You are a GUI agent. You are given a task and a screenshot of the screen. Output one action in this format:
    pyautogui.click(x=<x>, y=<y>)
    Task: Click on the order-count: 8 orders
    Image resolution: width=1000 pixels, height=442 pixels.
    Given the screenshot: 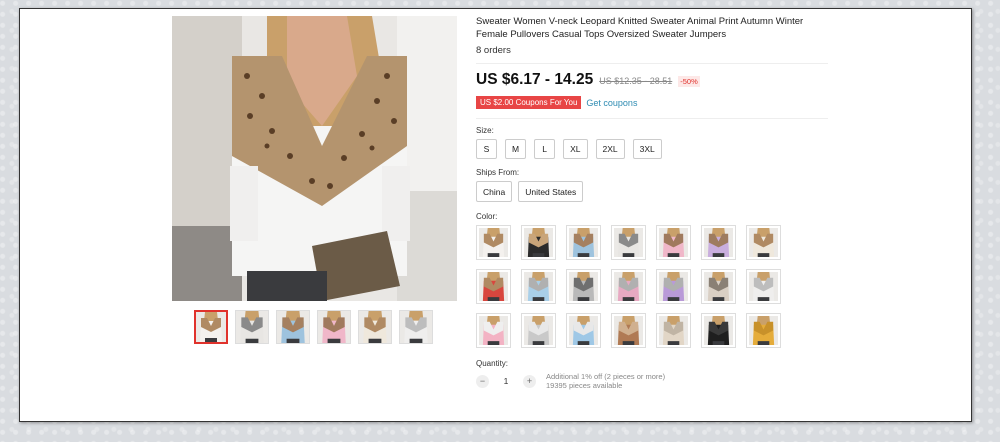 What is the action you would take?
    pyautogui.click(x=493, y=50)
    